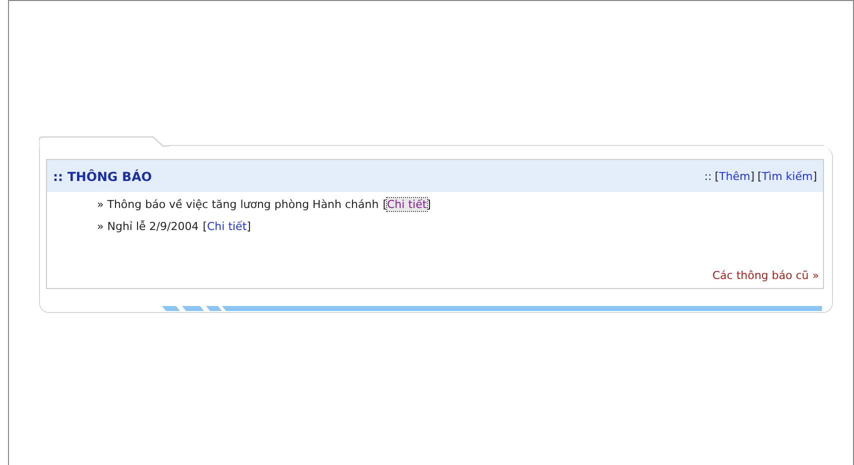  I want to click on actions-prefix: ::, so click(708, 176).